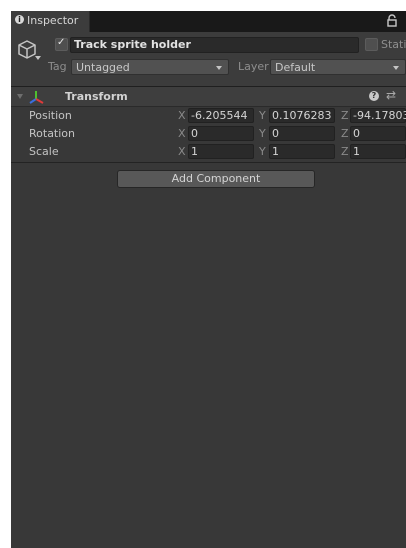 This screenshot has width=406, height=548. What do you see at coordinates (356, 151) in the screenshot?
I see `scale-z-value: 1` at bounding box center [356, 151].